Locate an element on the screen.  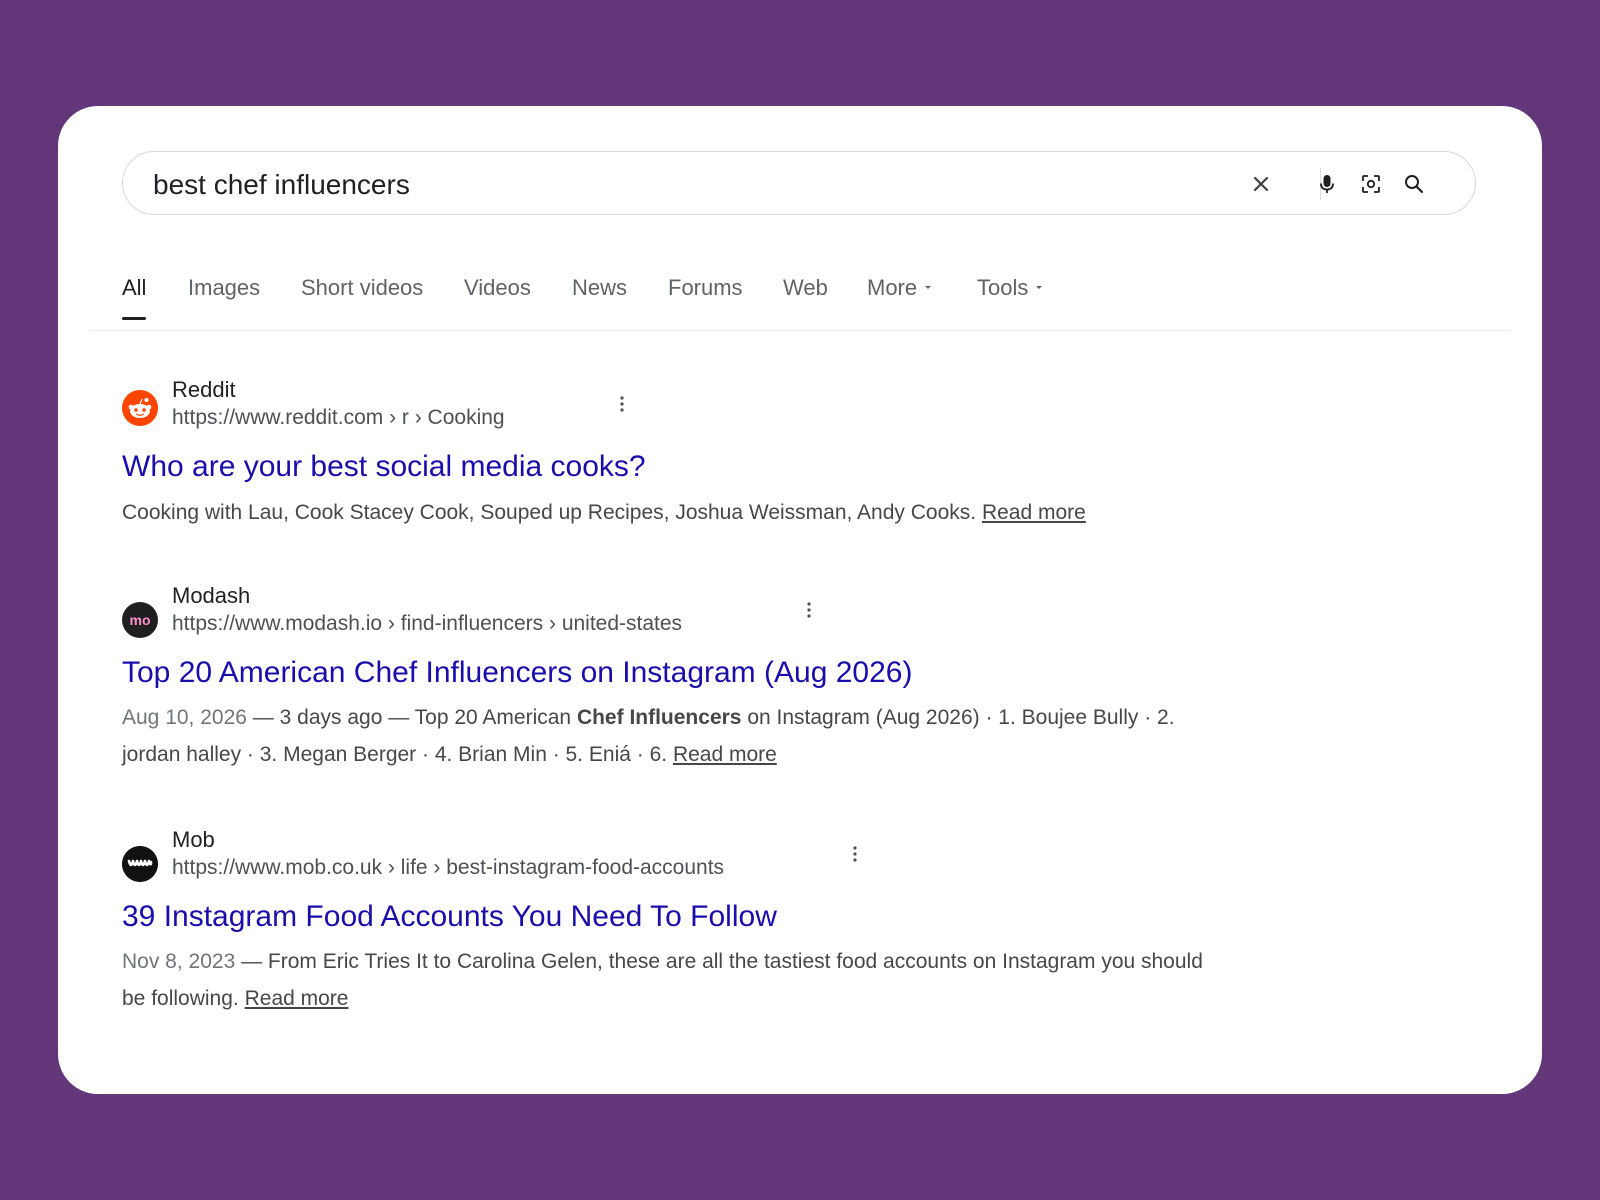
tab-label: Web is located at coordinates (805, 287).